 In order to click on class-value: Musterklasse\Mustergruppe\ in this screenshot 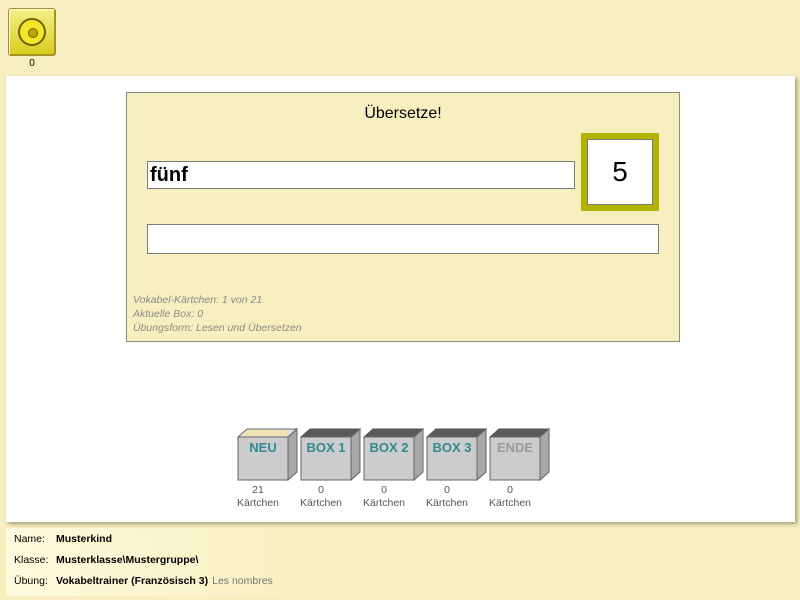, I will do `click(127, 560)`.